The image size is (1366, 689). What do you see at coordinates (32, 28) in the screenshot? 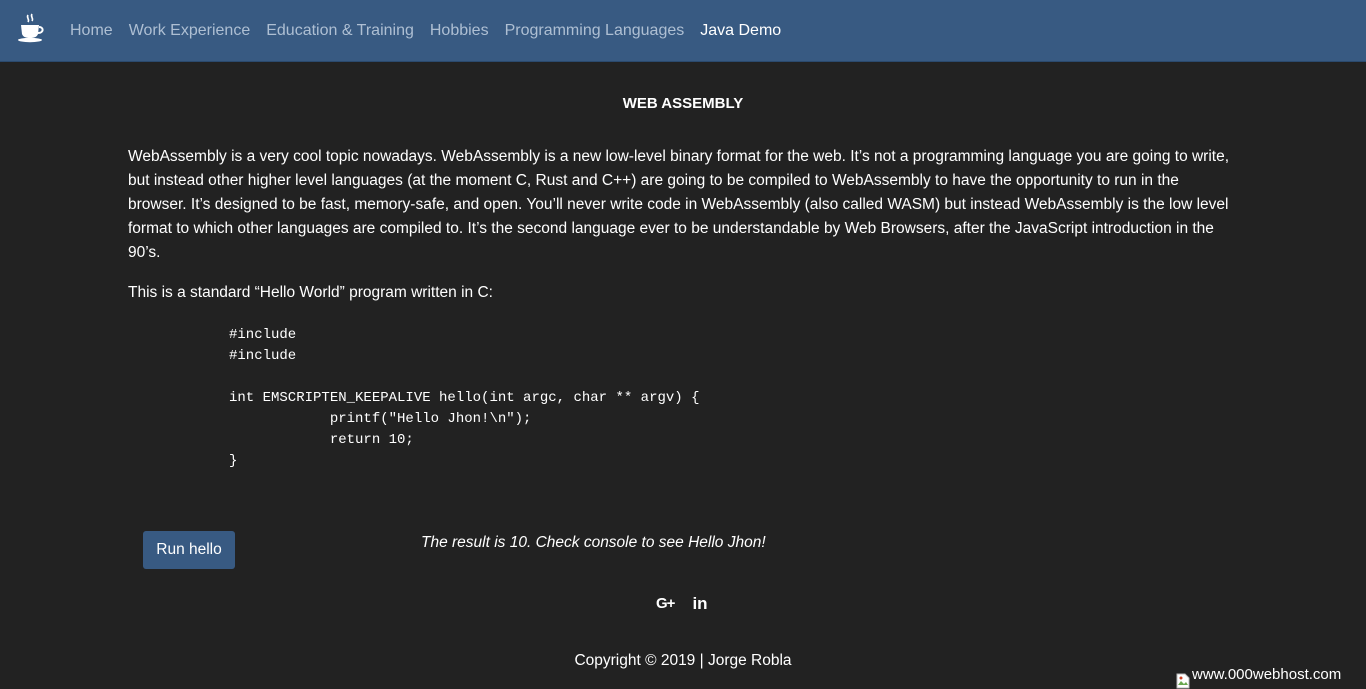
I see `coffee-cup-icon` at bounding box center [32, 28].